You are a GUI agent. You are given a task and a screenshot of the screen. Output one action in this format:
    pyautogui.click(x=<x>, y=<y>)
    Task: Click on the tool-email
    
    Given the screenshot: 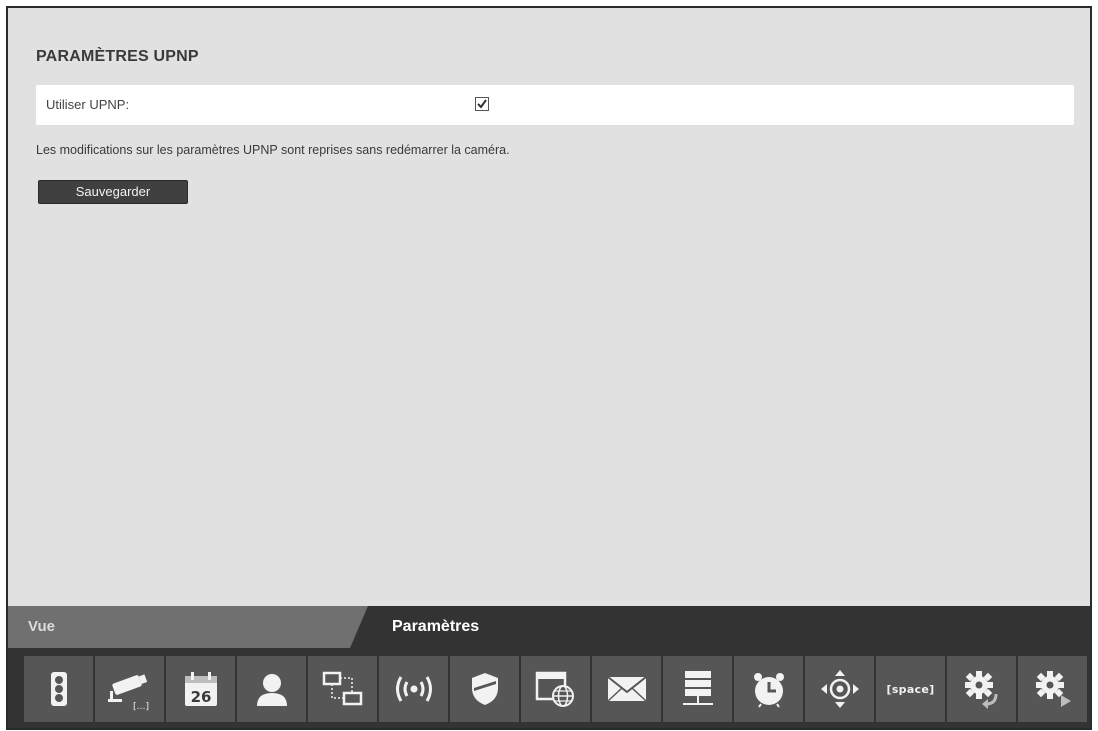 What is the action you would take?
    pyautogui.click(x=626, y=689)
    